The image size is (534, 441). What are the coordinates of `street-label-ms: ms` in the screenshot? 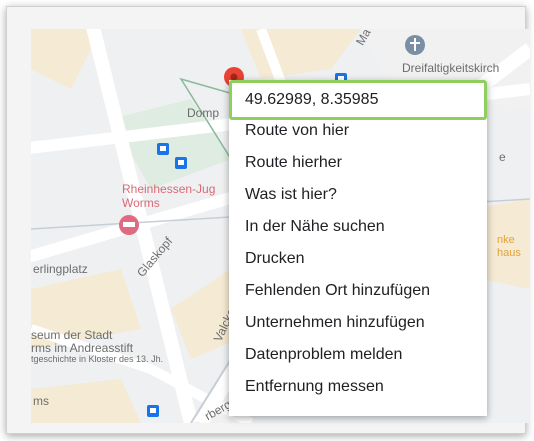 It's located at (41, 401).